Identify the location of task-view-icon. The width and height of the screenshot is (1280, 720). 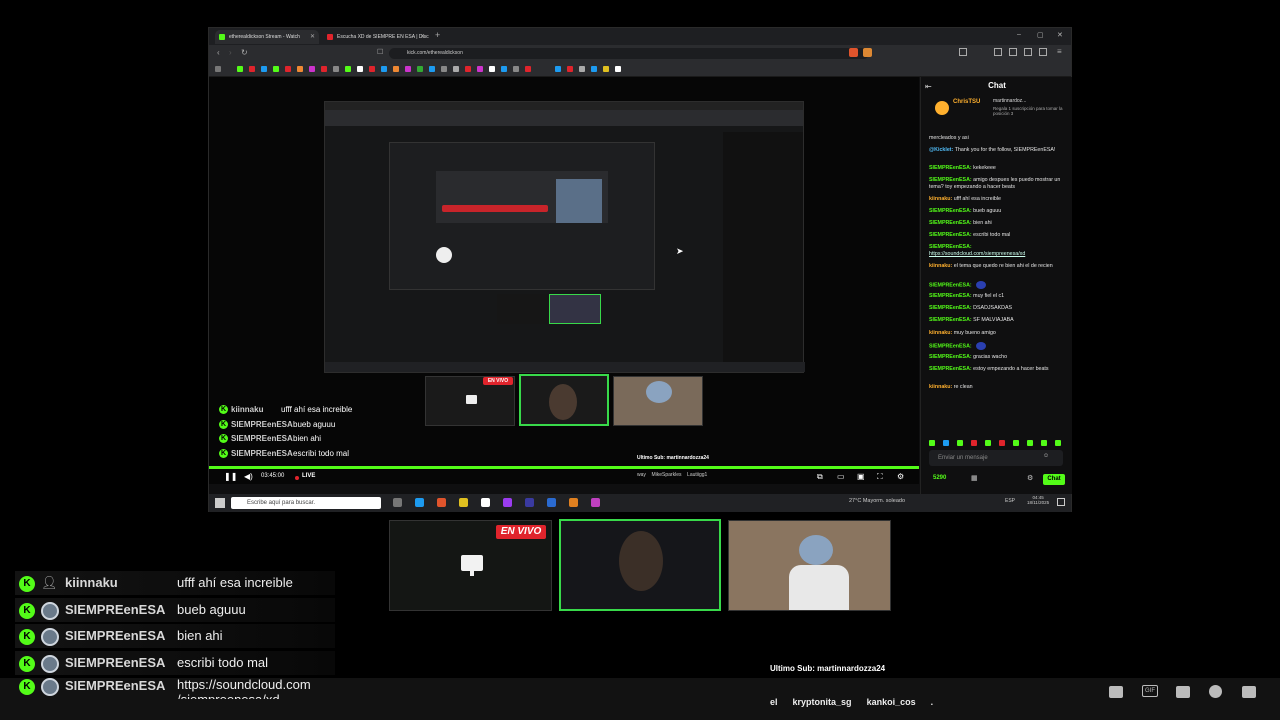
(397, 502).